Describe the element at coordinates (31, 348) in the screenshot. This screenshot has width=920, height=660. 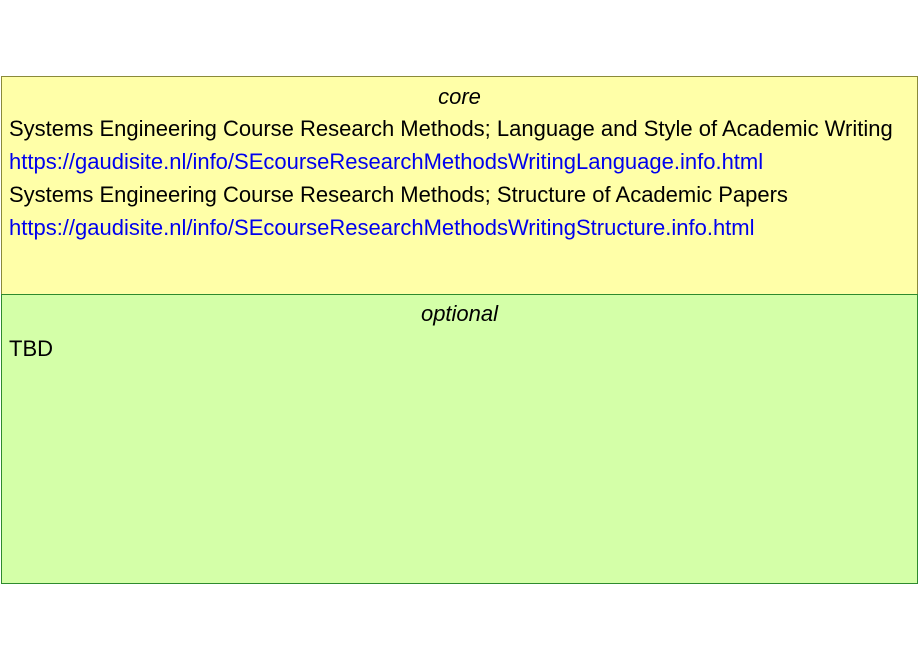
I see `optional-content: TBD` at that location.